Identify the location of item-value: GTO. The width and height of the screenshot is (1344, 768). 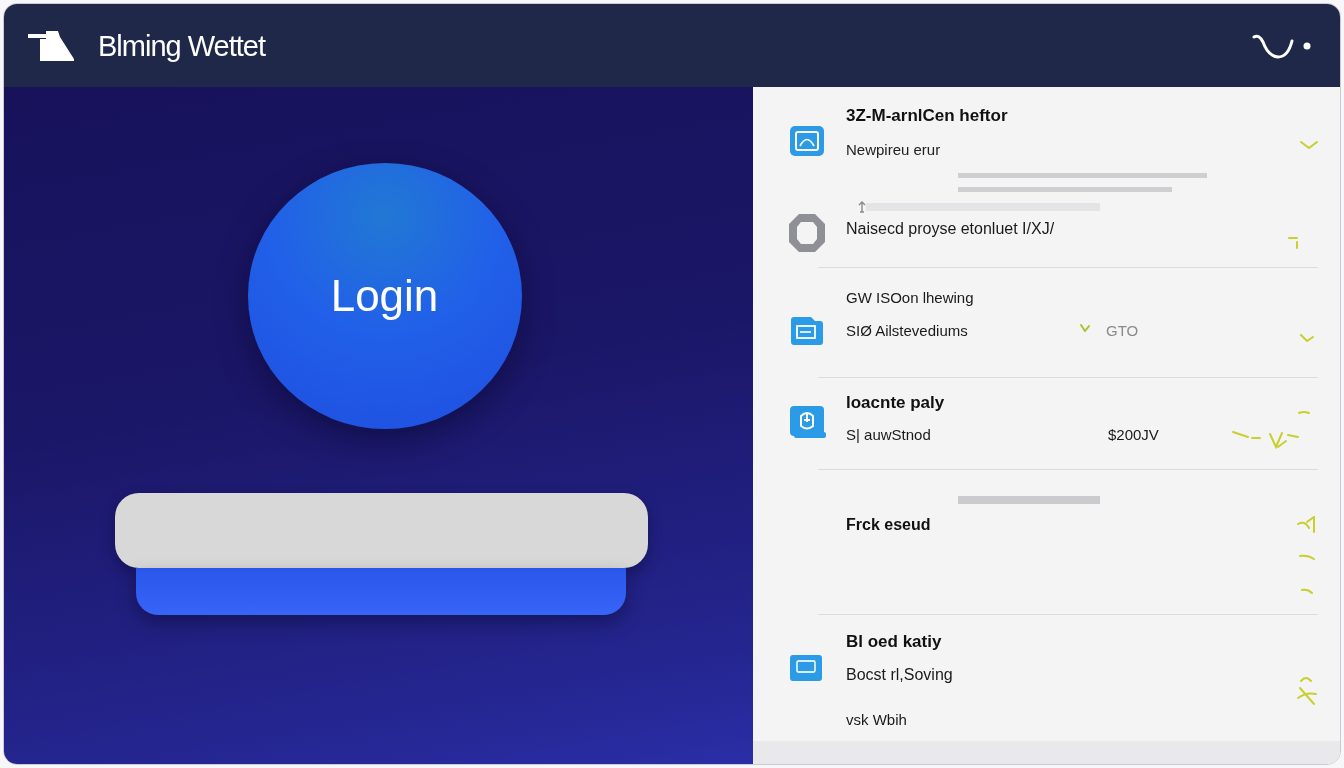
(1123, 331).